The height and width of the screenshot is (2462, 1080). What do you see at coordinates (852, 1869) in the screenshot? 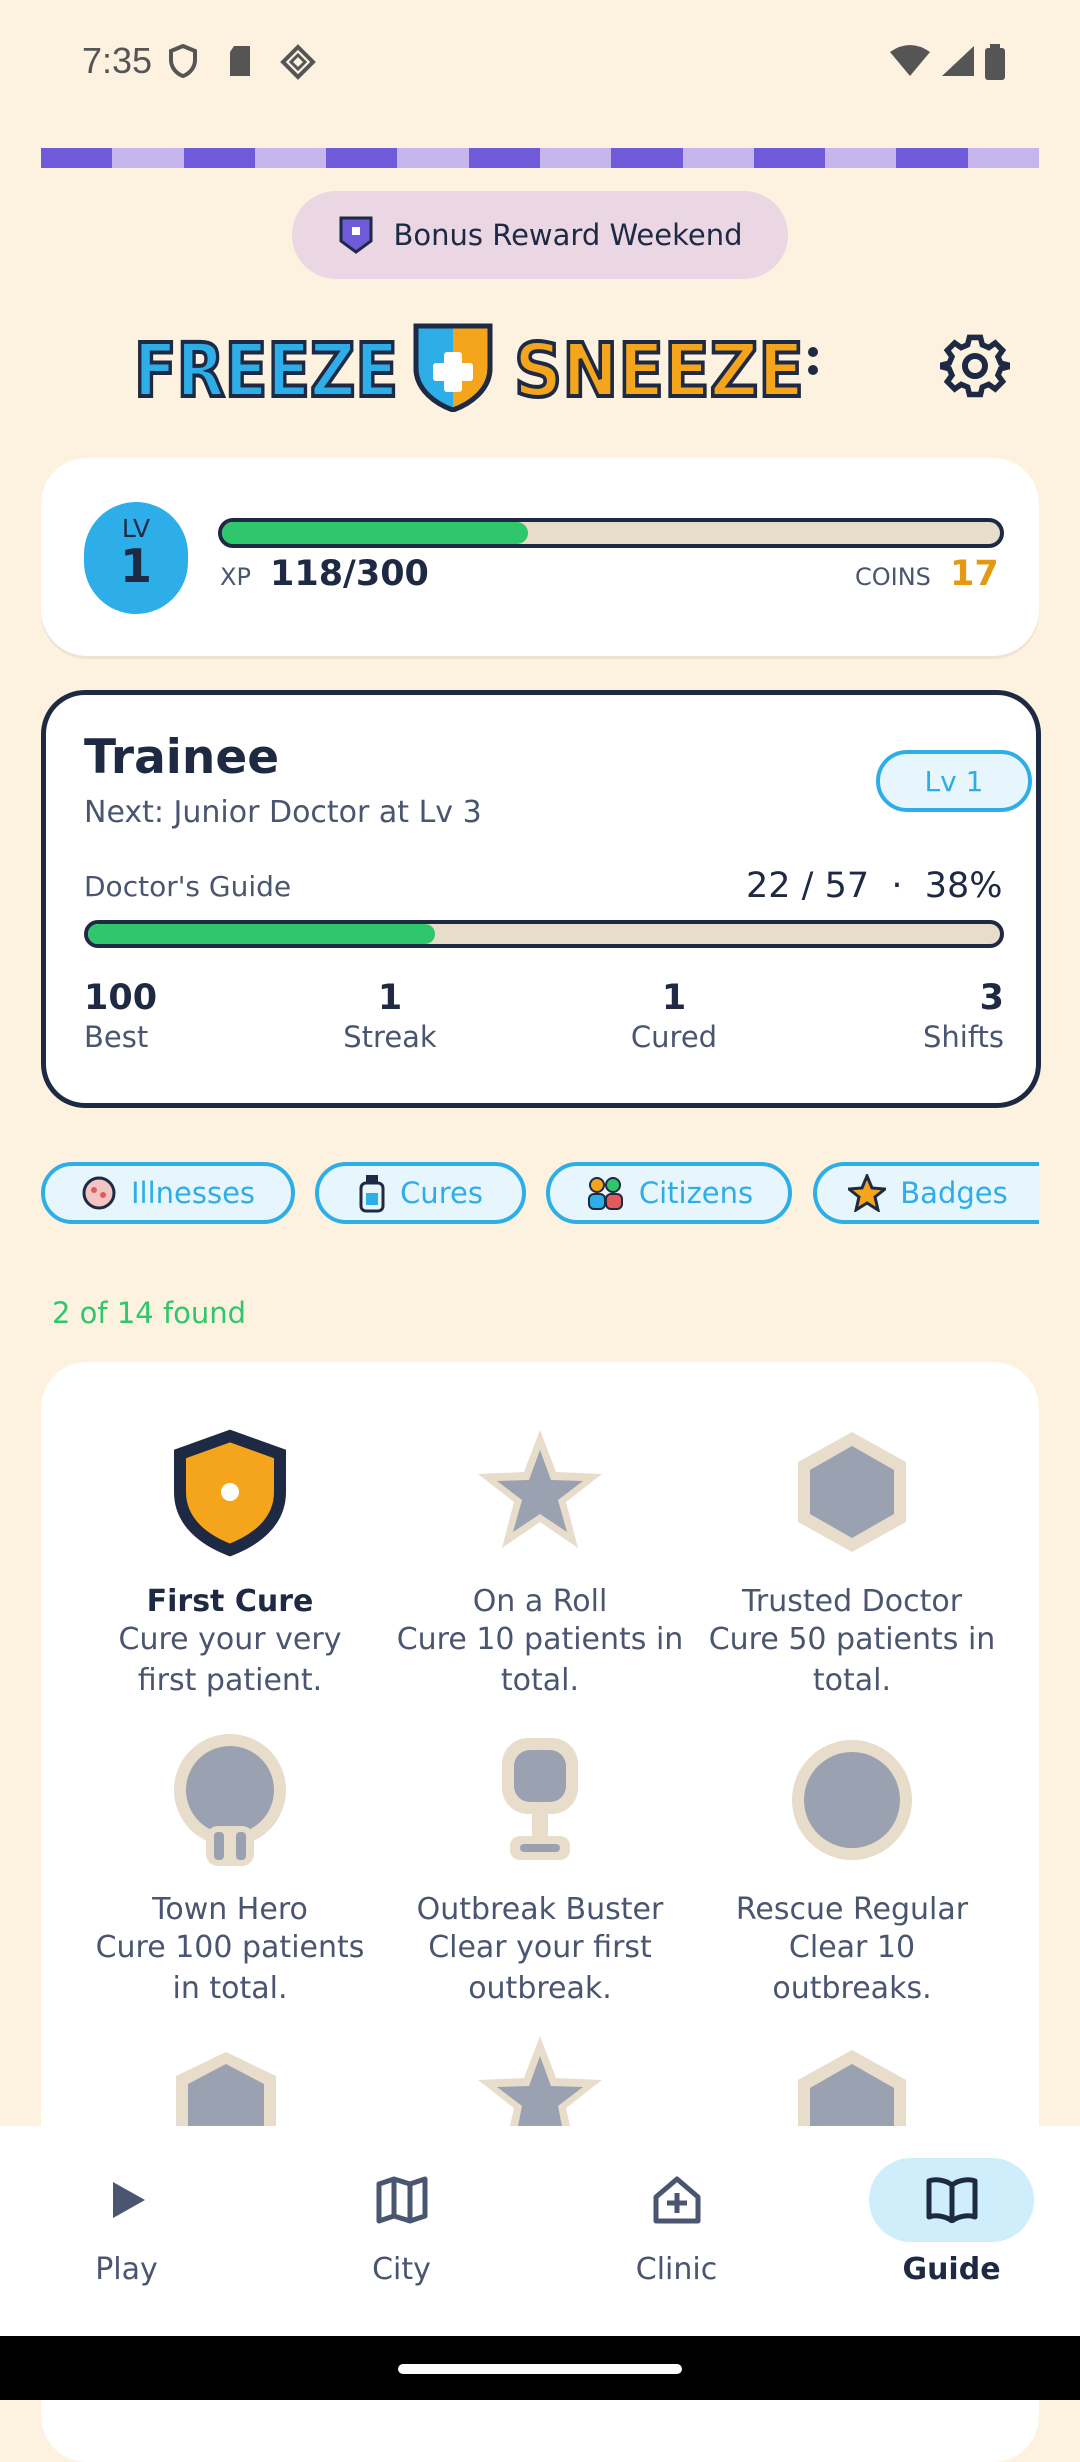
I see `badge-rescue-regular: Rescue Regular Clear 10 outbreaks.` at bounding box center [852, 1869].